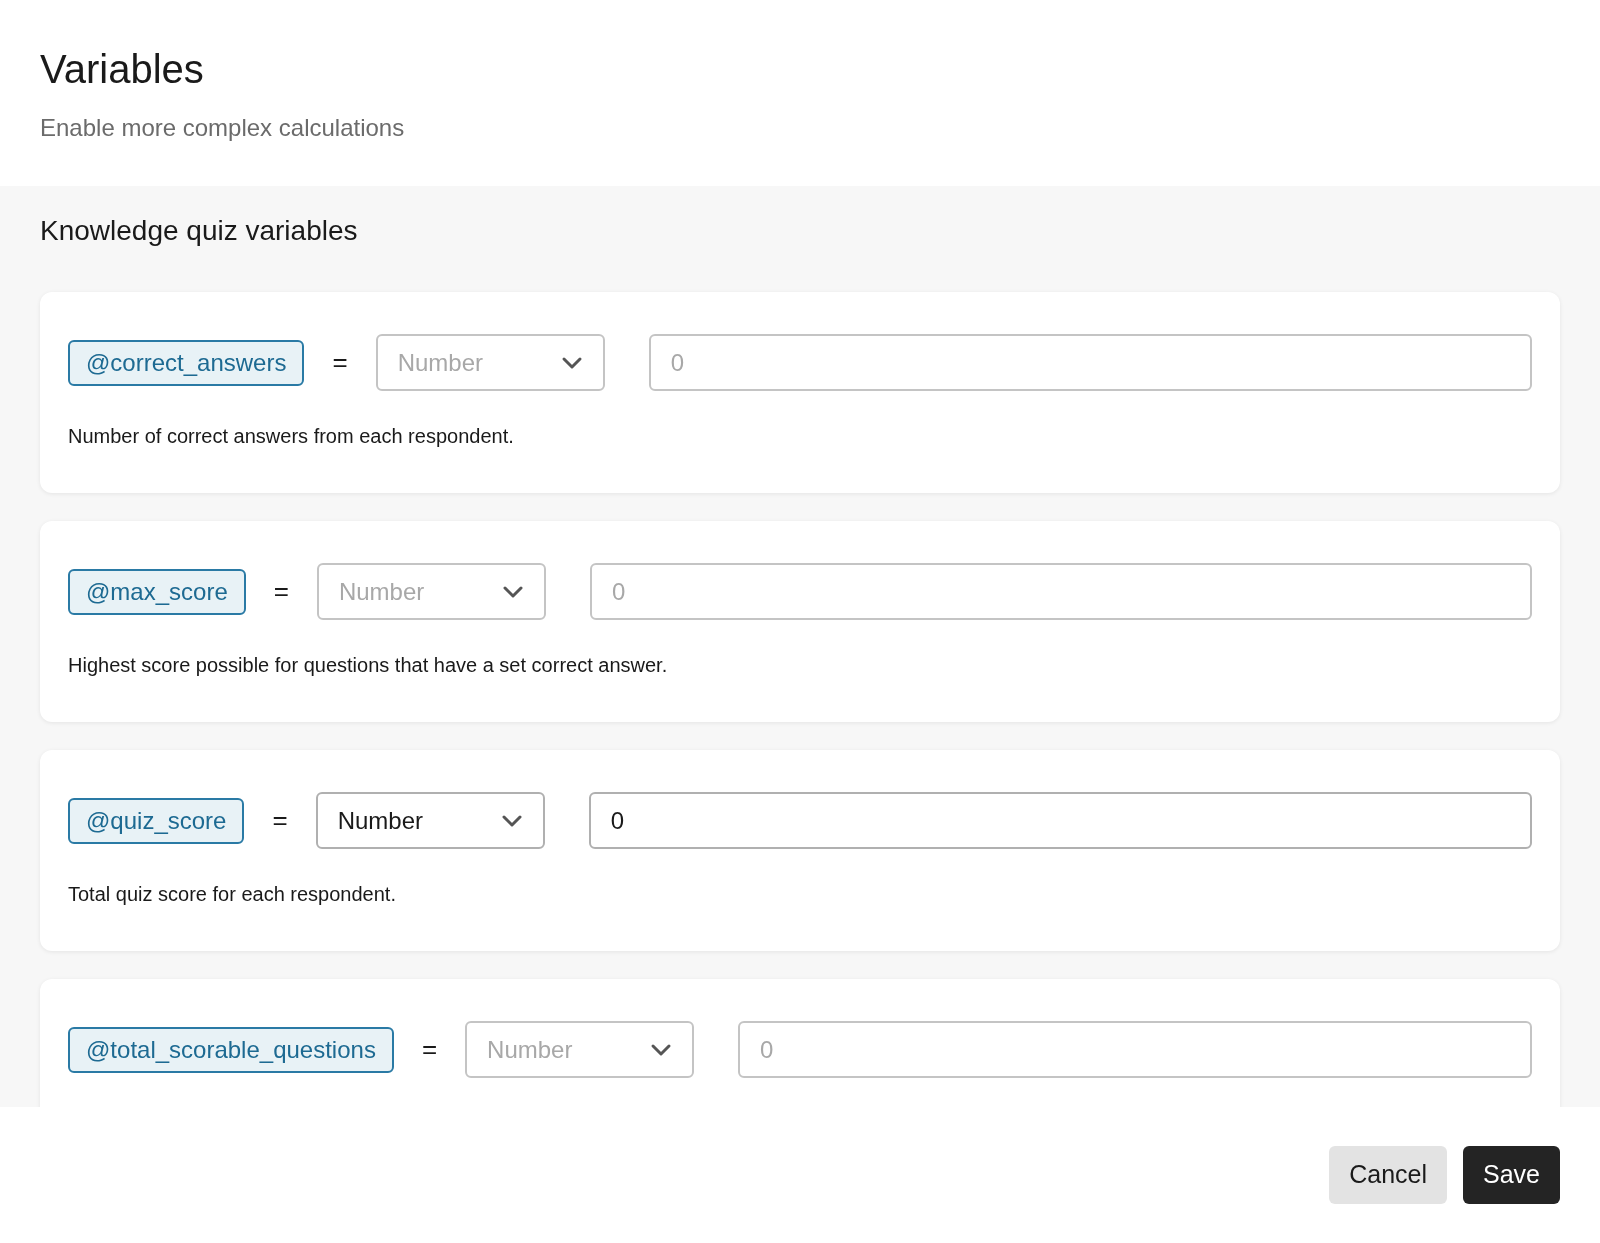  What do you see at coordinates (1511, 1175) in the screenshot?
I see `save-button: Save` at bounding box center [1511, 1175].